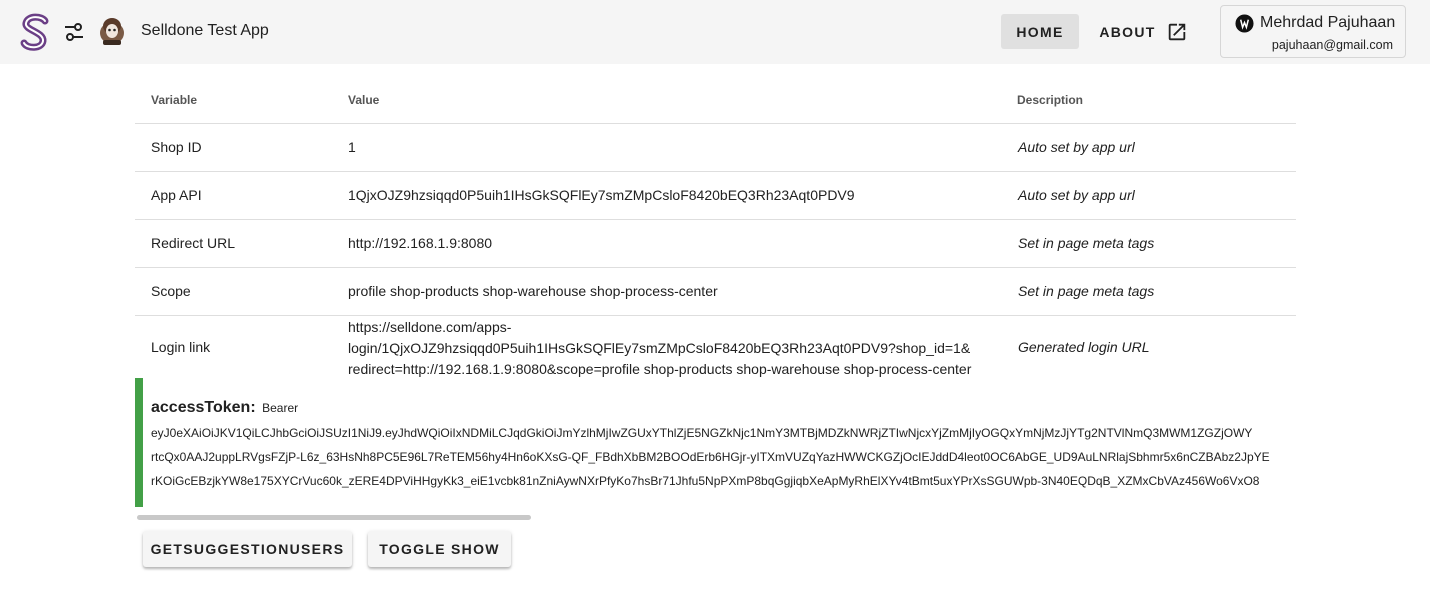 Image resolution: width=1430 pixels, height=596 pixels. Describe the element at coordinates (181, 347) in the screenshot. I see `cell-variable: Login link` at that location.